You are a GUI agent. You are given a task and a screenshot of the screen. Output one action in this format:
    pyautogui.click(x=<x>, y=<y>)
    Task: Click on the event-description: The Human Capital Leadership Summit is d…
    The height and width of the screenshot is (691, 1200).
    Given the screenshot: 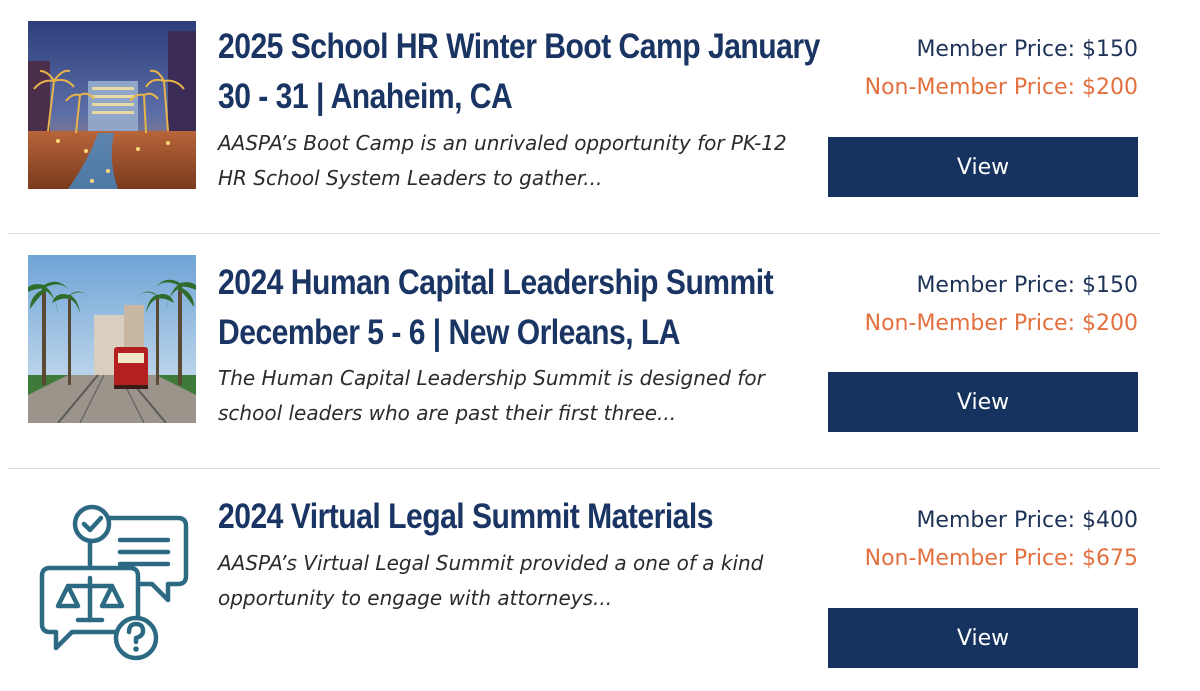 What is the action you would take?
    pyautogui.click(x=491, y=395)
    